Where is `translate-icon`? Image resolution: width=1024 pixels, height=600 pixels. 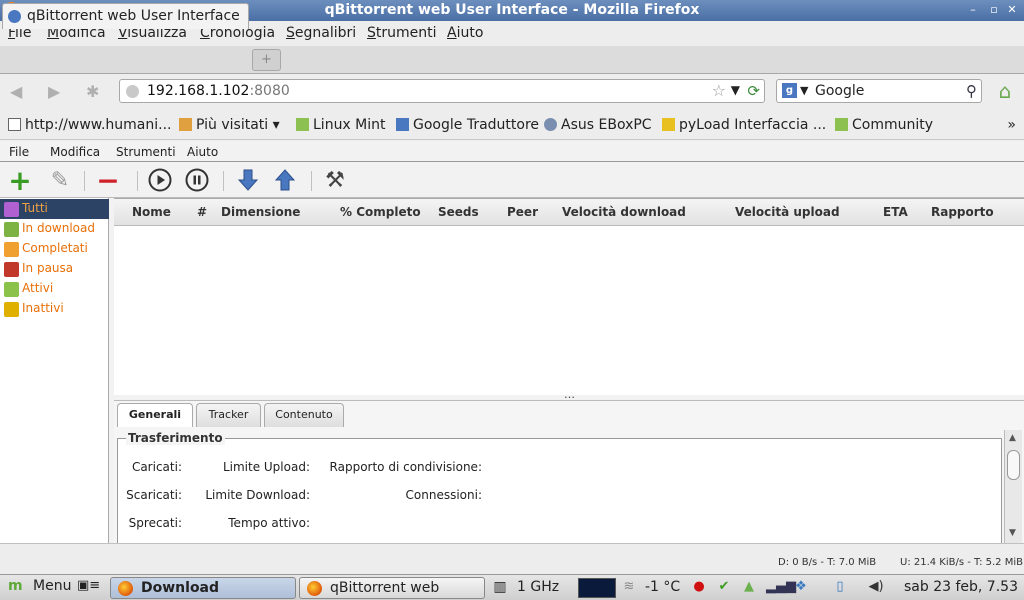
translate-icon is located at coordinates (402, 124).